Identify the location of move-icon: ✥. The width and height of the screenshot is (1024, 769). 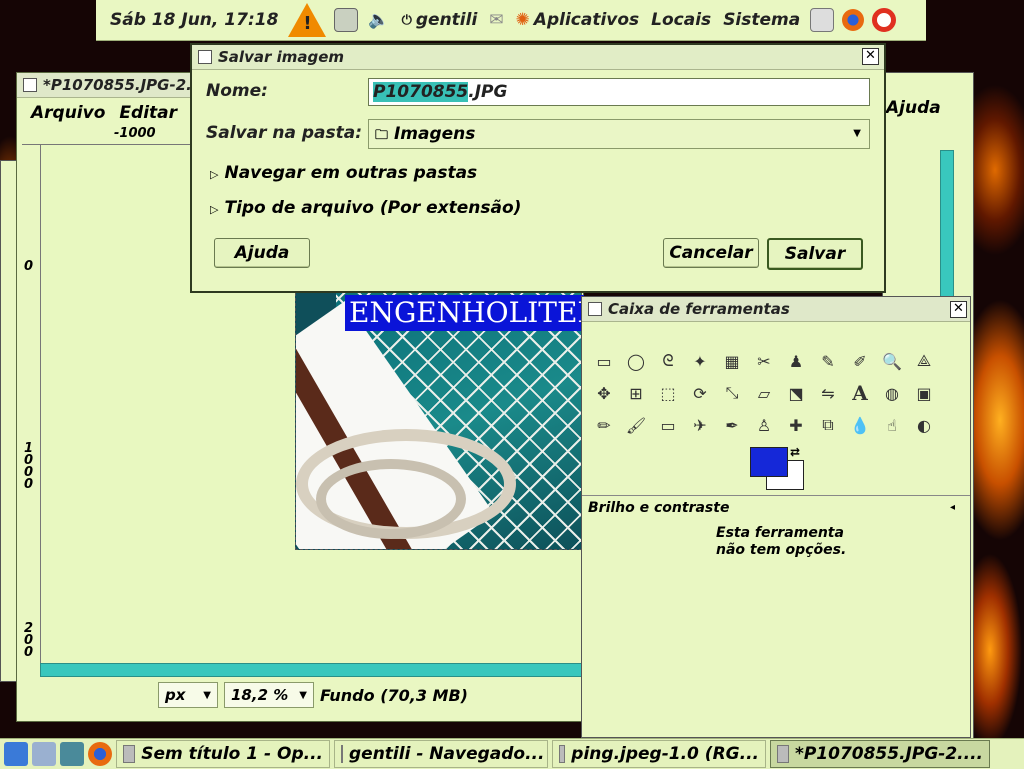
(604, 393).